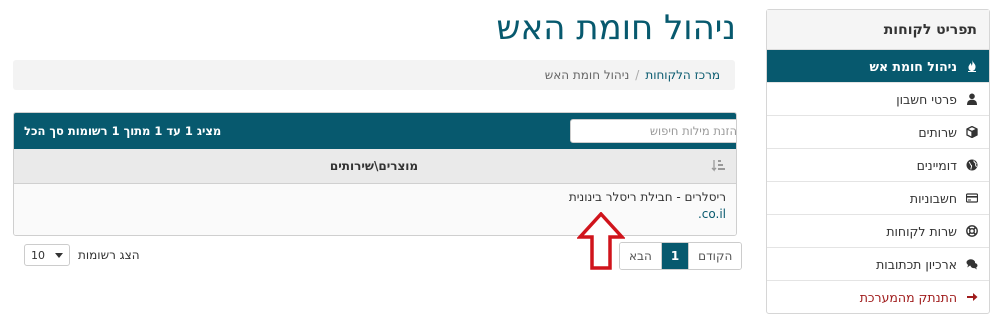  I want to click on chevron-down-icon, so click(59, 255).